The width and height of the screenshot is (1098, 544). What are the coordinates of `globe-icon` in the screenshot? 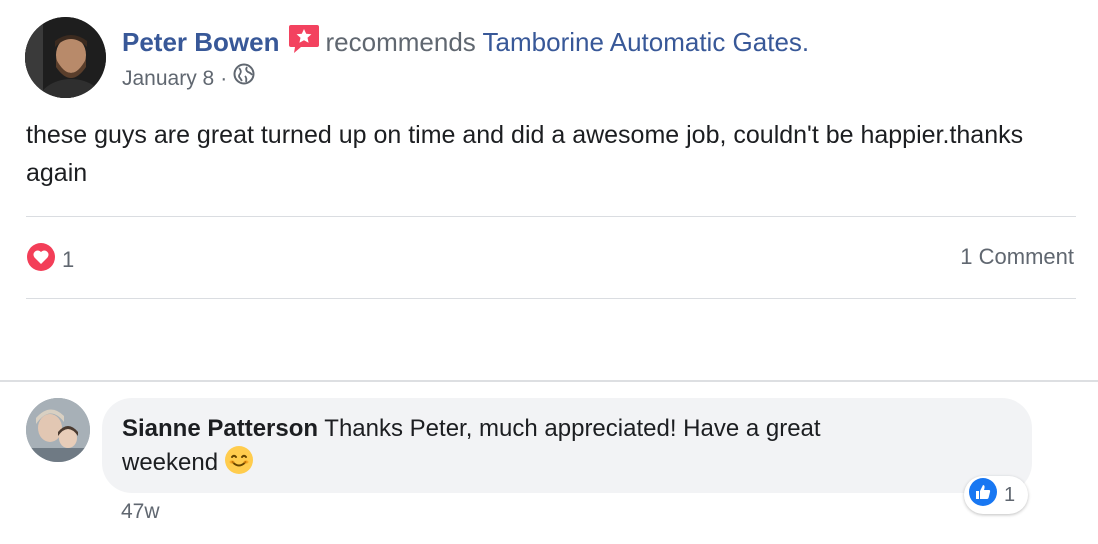 It's located at (244, 78).